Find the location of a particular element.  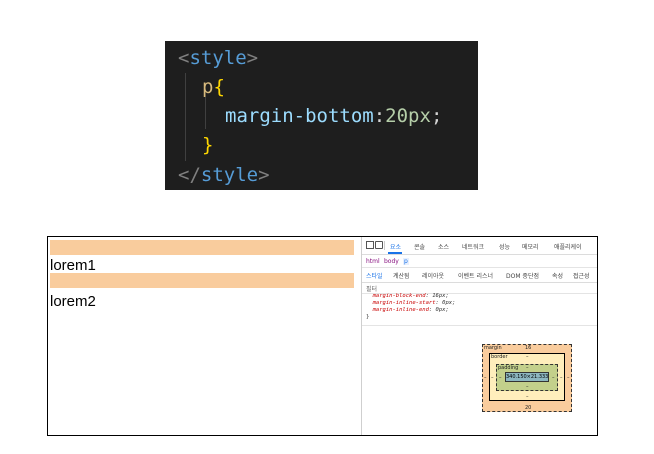

styles-subtabs: 스타일 계산됨 레이아웃 이벤트 리스너 DOM 중단점 속성 접근성 is located at coordinates (479, 275).